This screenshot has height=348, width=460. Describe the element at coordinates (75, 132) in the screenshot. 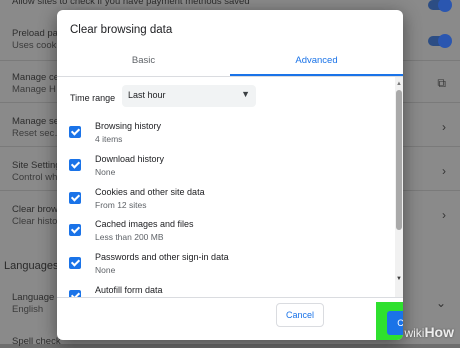

I see `checkbox-browsing-history` at that location.